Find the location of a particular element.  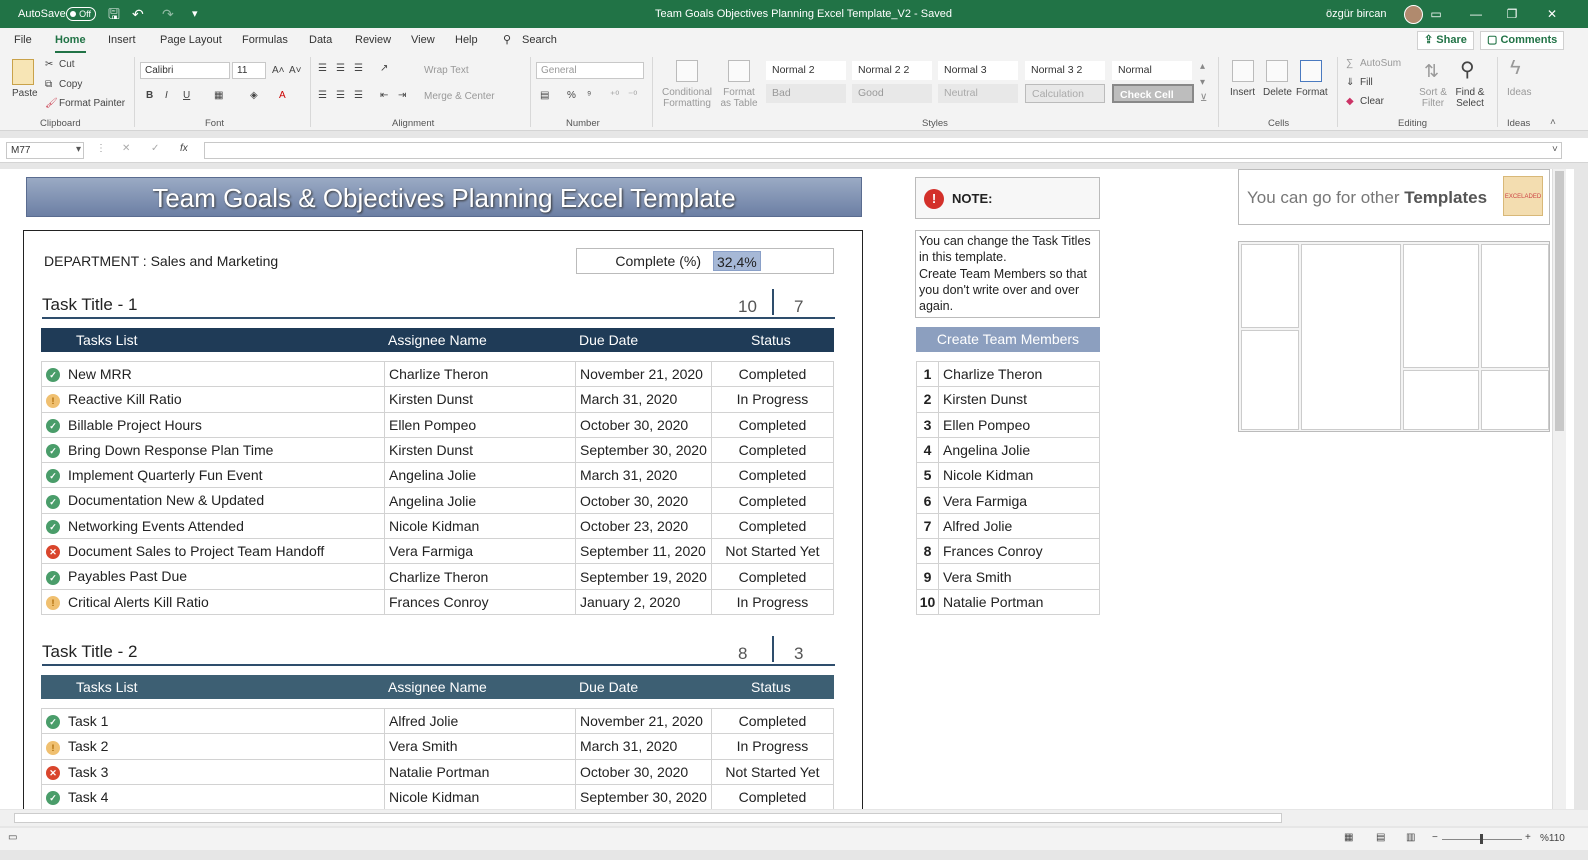

member-name: Angelina Jolie is located at coordinates (1019, 450).